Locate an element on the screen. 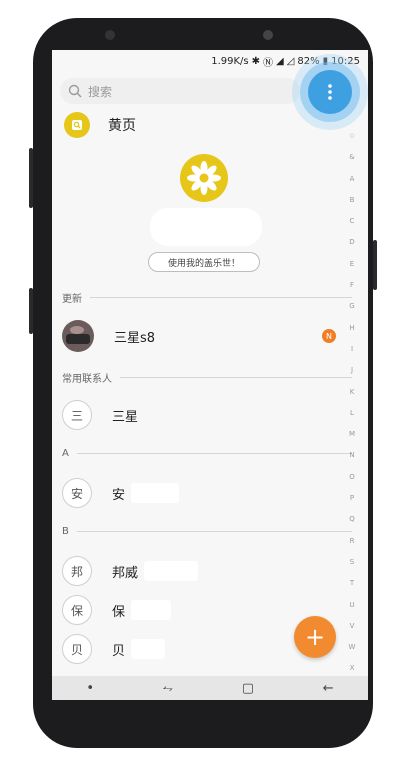  status-bar: 1.99K/s ✱ Ⓝ ◢ ◿ 82% ▮ 10:25 is located at coordinates (210, 61).